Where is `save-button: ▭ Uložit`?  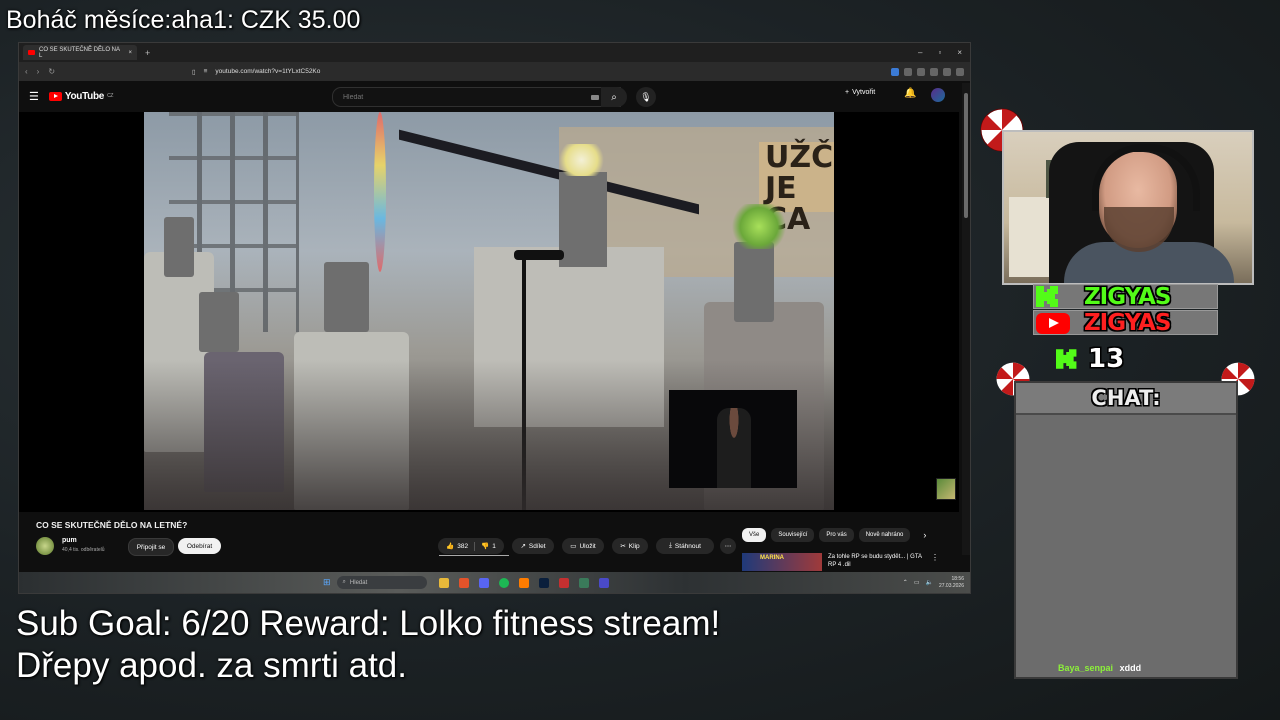 save-button: ▭ Uložit is located at coordinates (583, 546).